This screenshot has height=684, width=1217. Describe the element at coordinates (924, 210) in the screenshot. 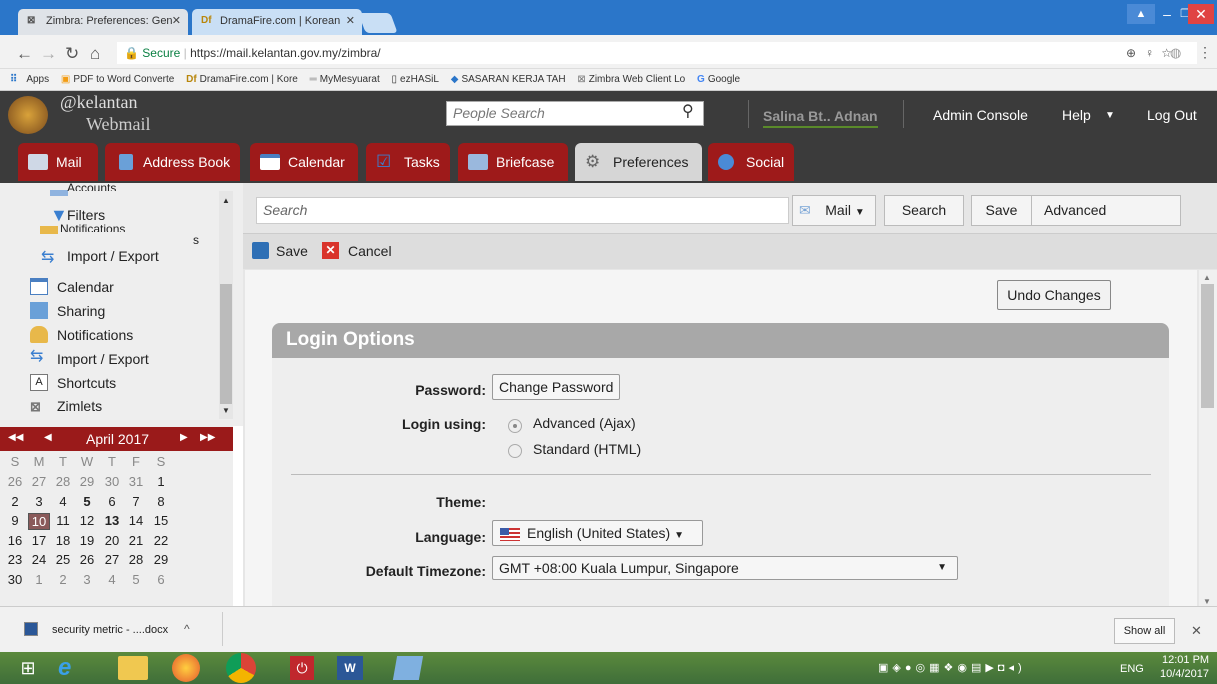

I see `search-button: Search` at that location.